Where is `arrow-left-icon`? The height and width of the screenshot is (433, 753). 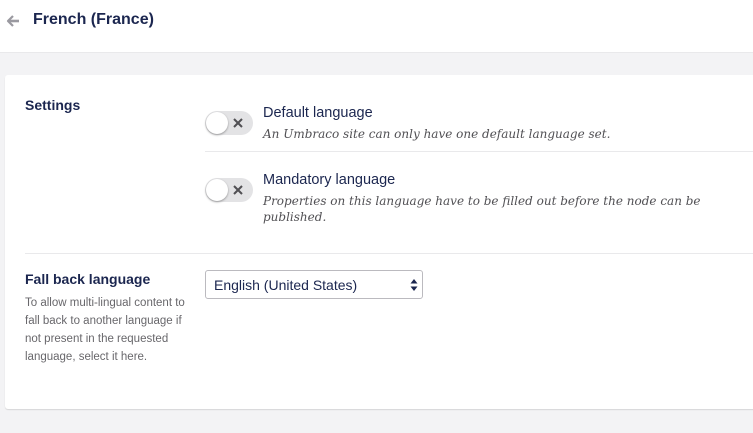 arrow-left-icon is located at coordinates (12, 21).